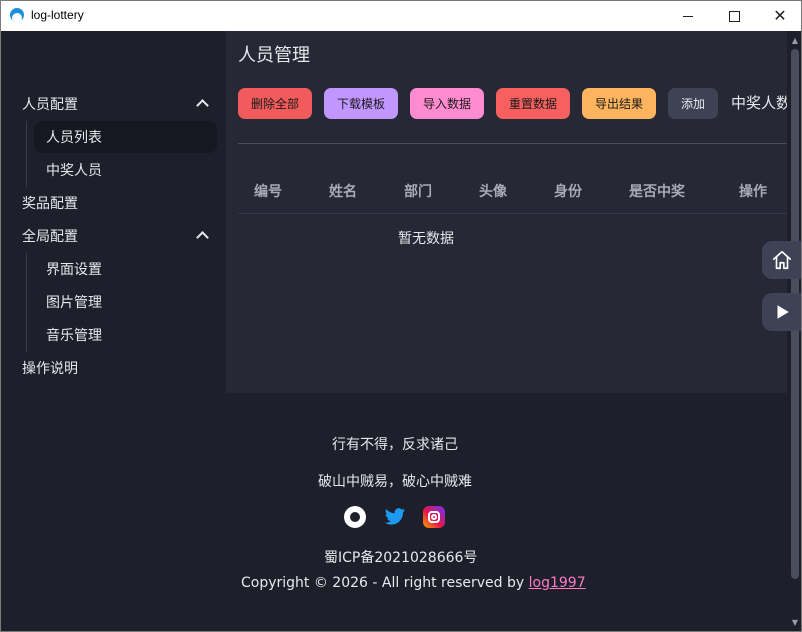 The height and width of the screenshot is (632, 802). What do you see at coordinates (125, 335) in the screenshot?
I see `sidebar-item-music-management: 音乐管理` at bounding box center [125, 335].